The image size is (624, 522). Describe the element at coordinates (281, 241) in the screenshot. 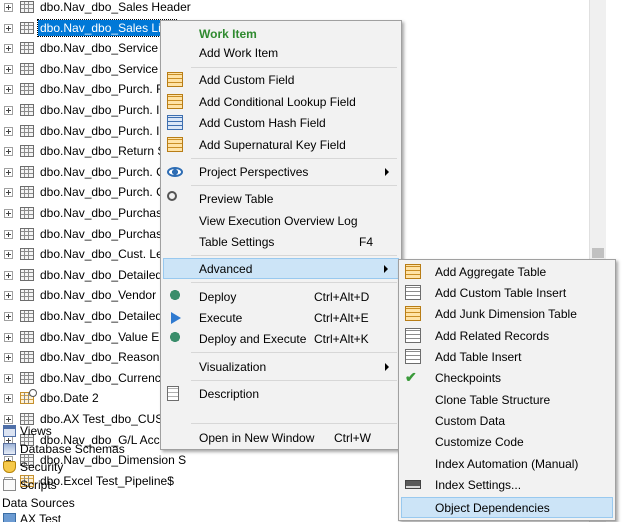

I see `menu-item-table-settings: Table Settings F4` at that location.